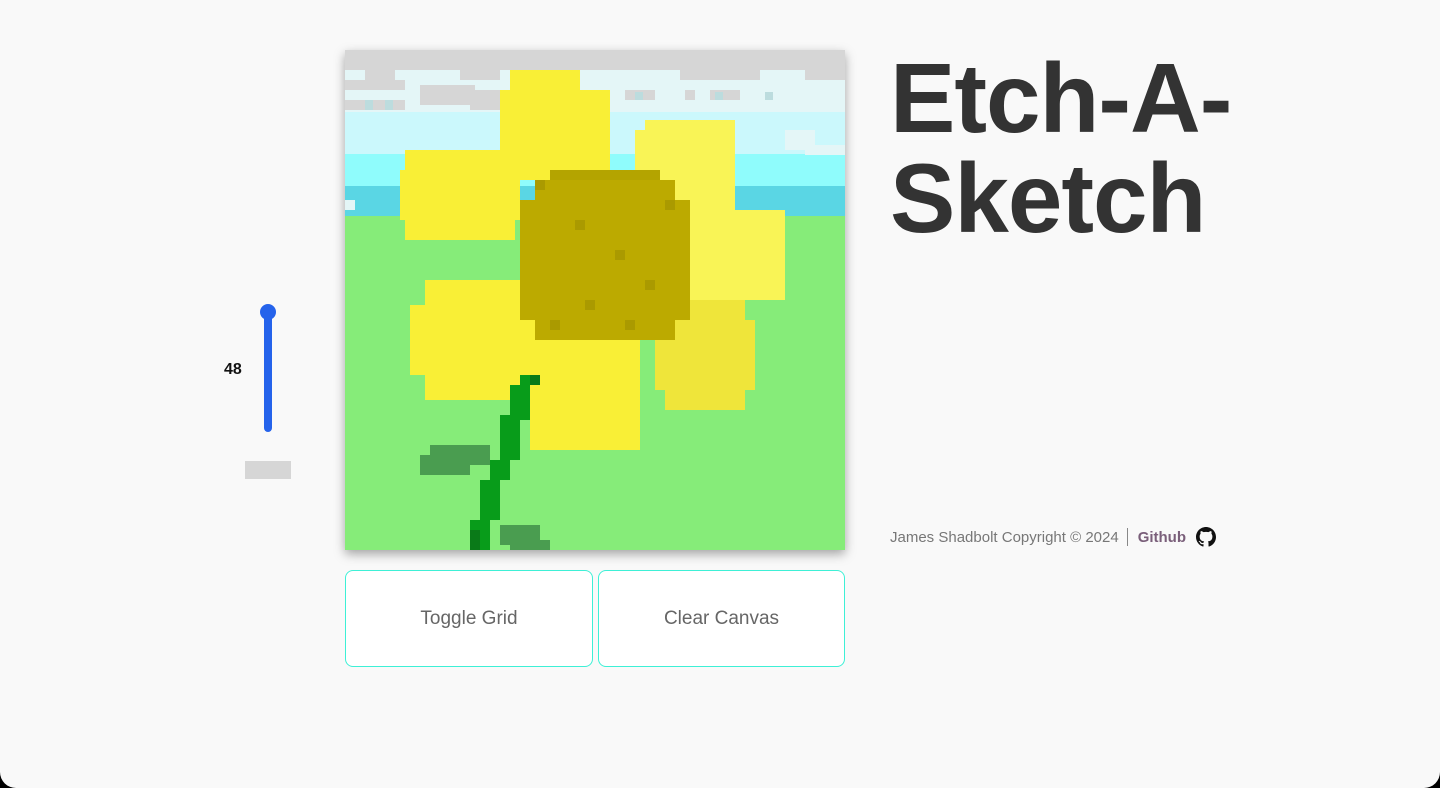 The width and height of the screenshot is (1440, 788). I want to click on page-title: Etch-A-Sketch, so click(1061, 148).